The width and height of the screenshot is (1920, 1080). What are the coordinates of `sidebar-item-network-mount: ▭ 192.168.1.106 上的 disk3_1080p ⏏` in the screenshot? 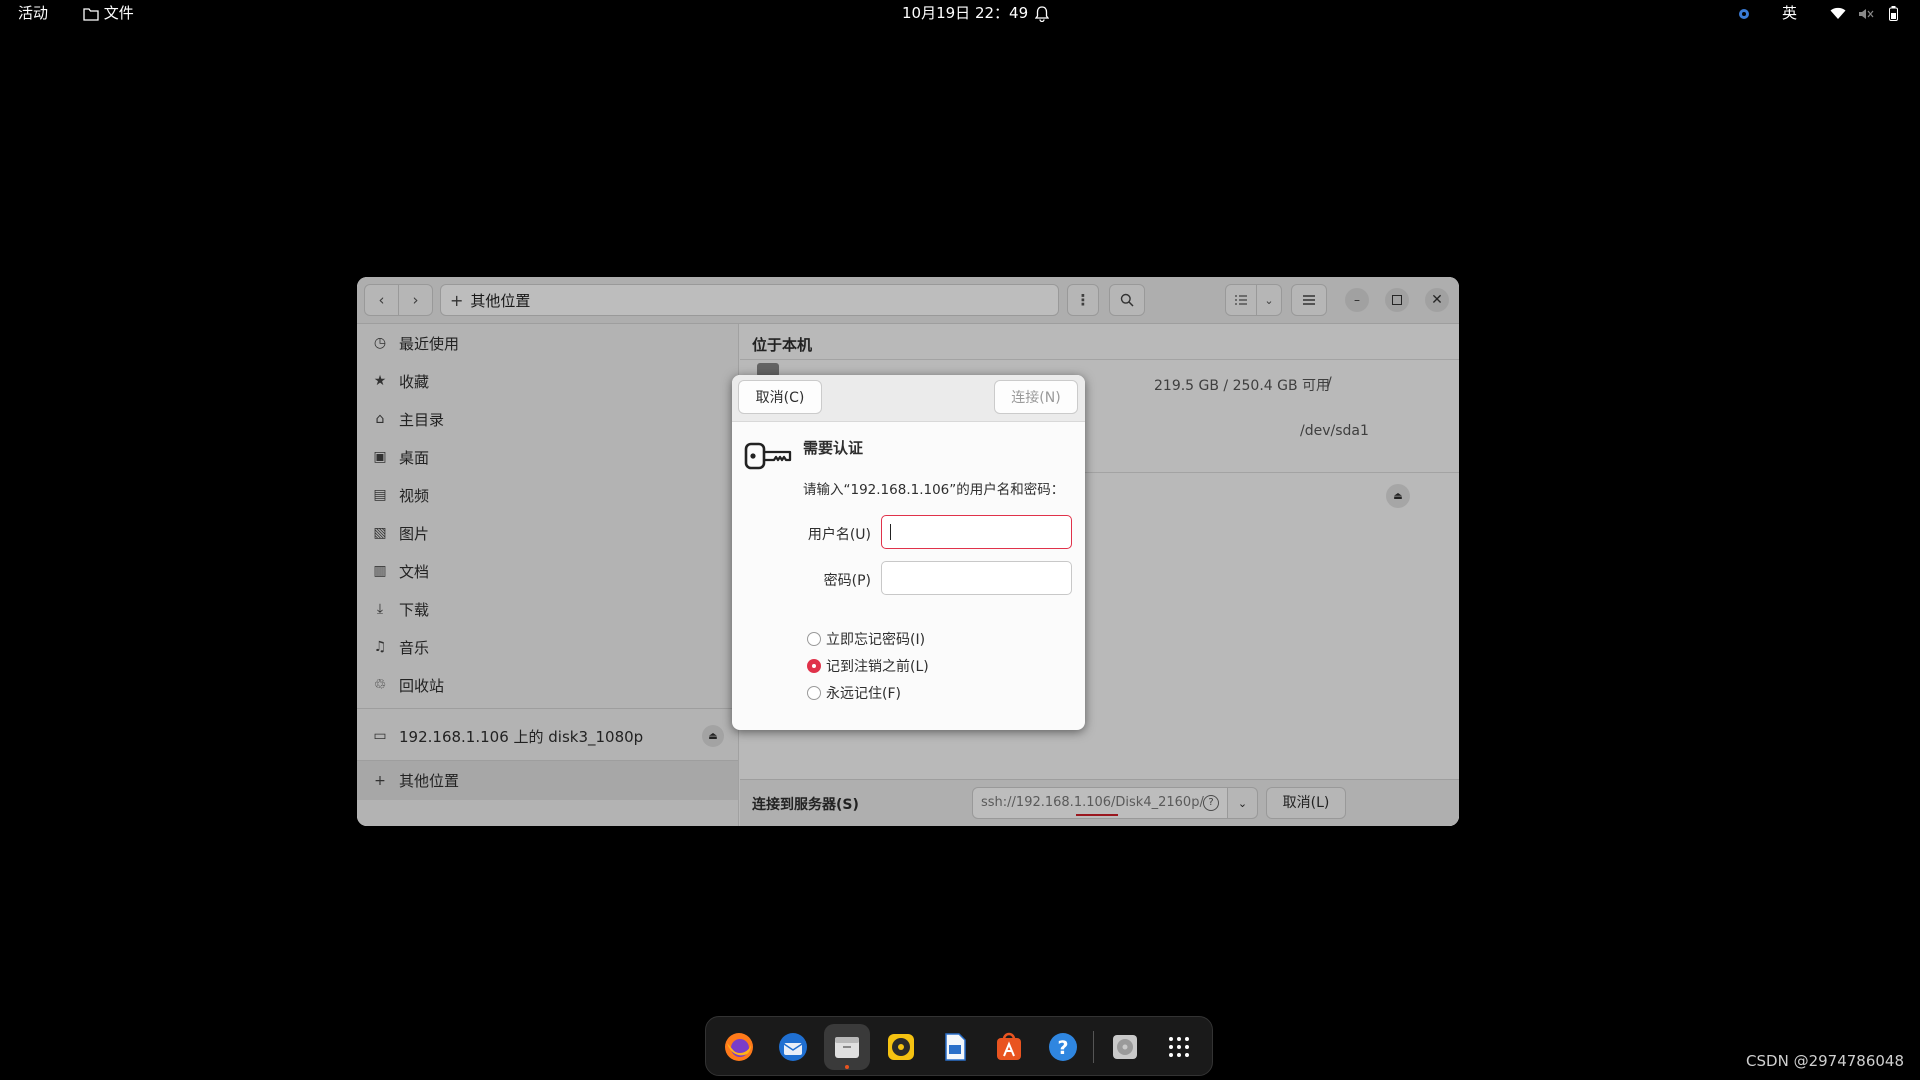 It's located at (547, 736).